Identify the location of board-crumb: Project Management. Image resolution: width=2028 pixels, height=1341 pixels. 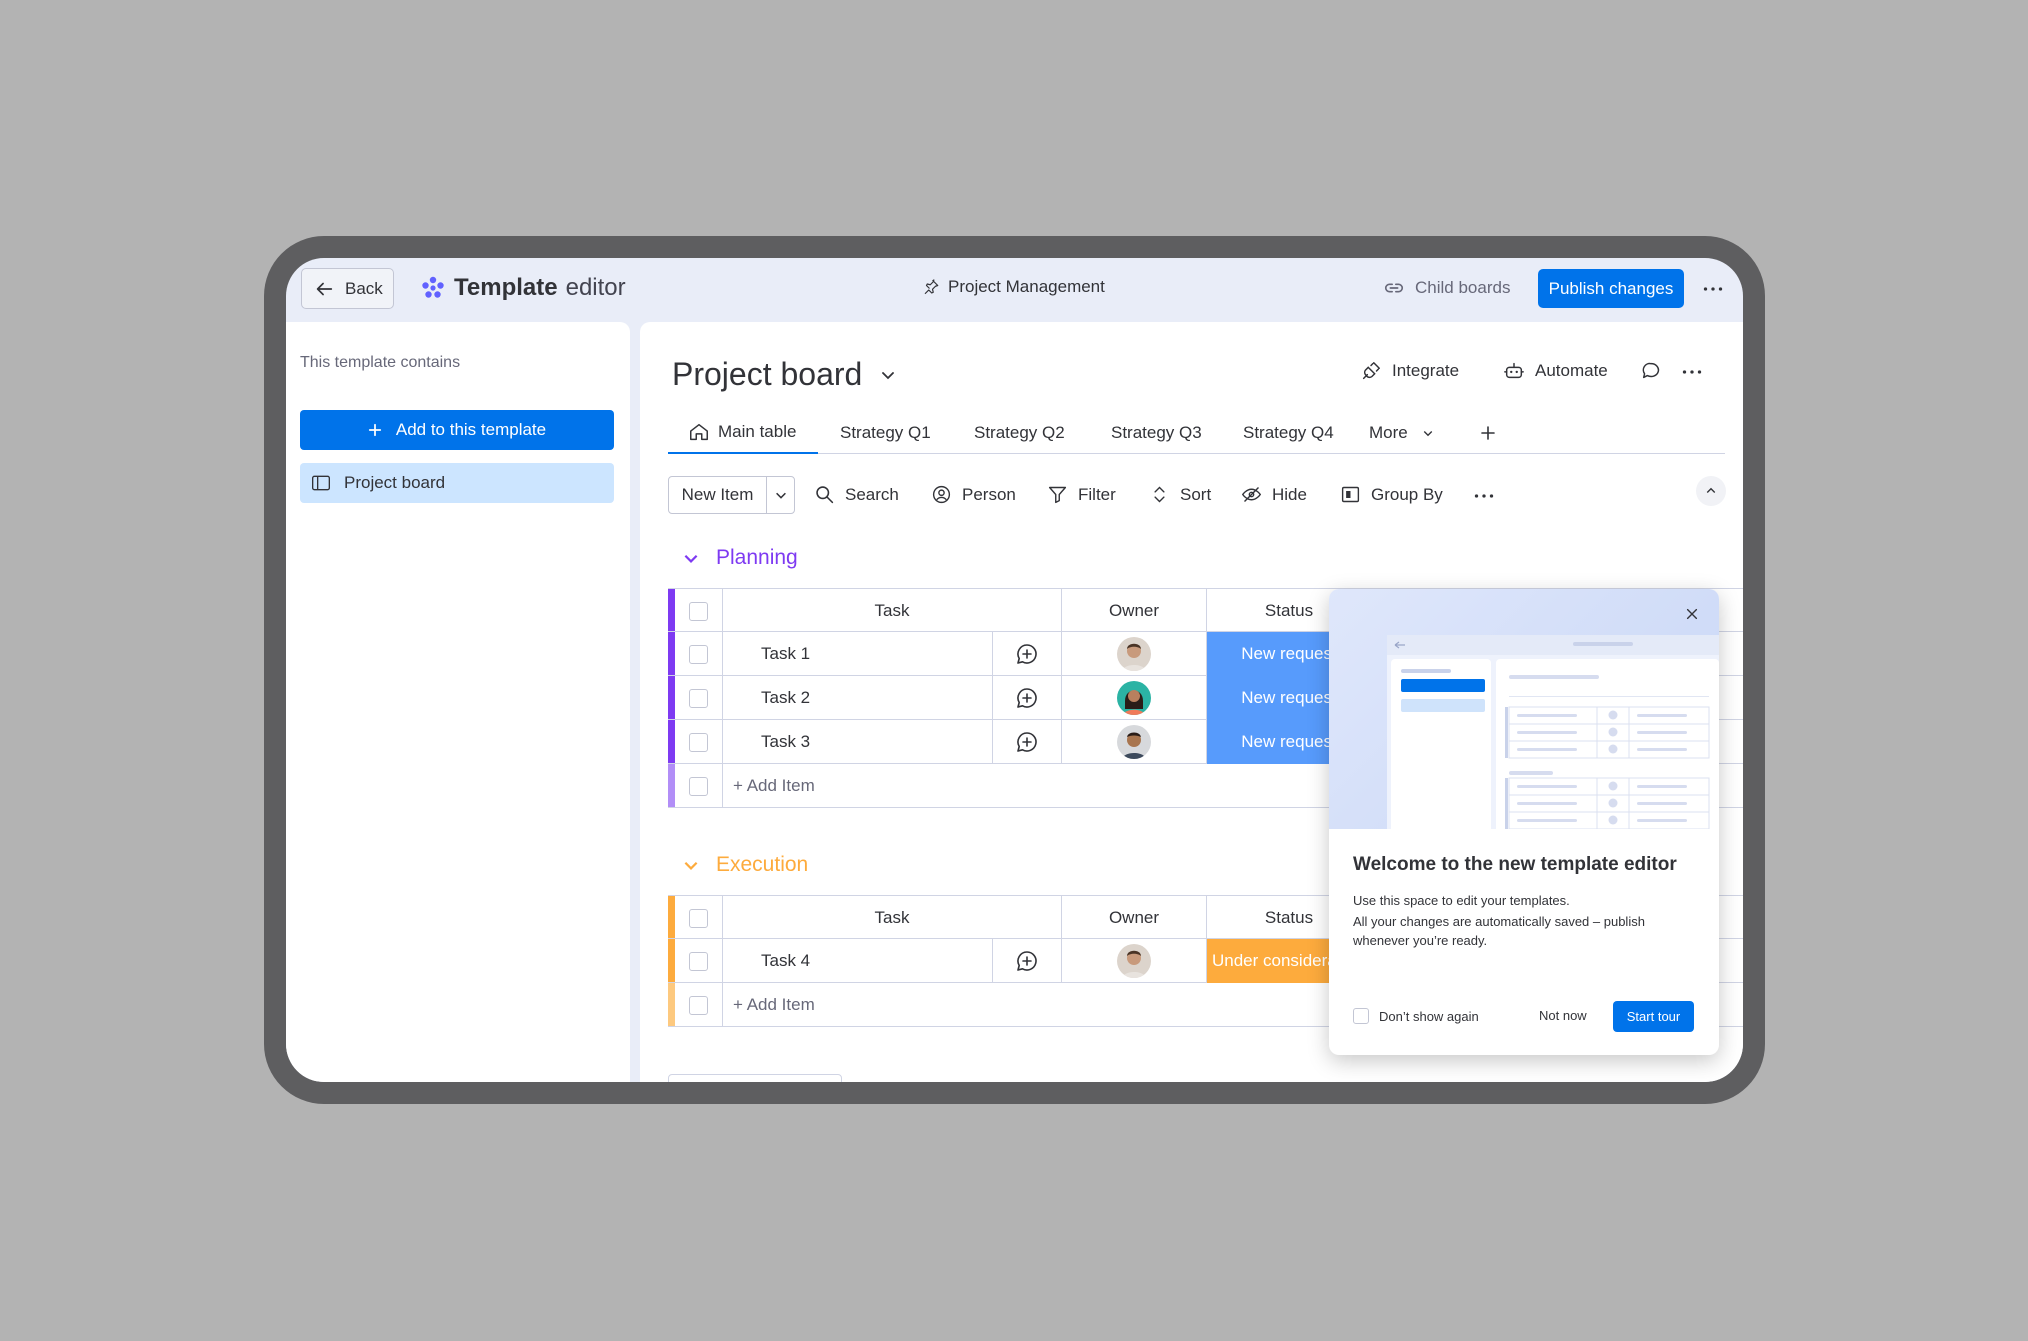
(1013, 287).